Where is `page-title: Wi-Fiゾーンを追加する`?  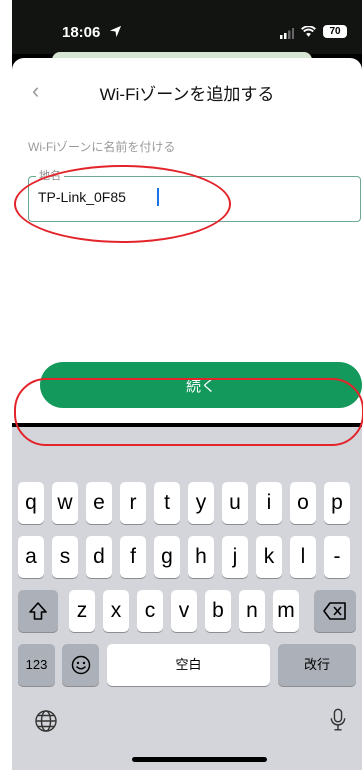
page-title: Wi-Fiゾーンを追加する is located at coordinates (187, 94).